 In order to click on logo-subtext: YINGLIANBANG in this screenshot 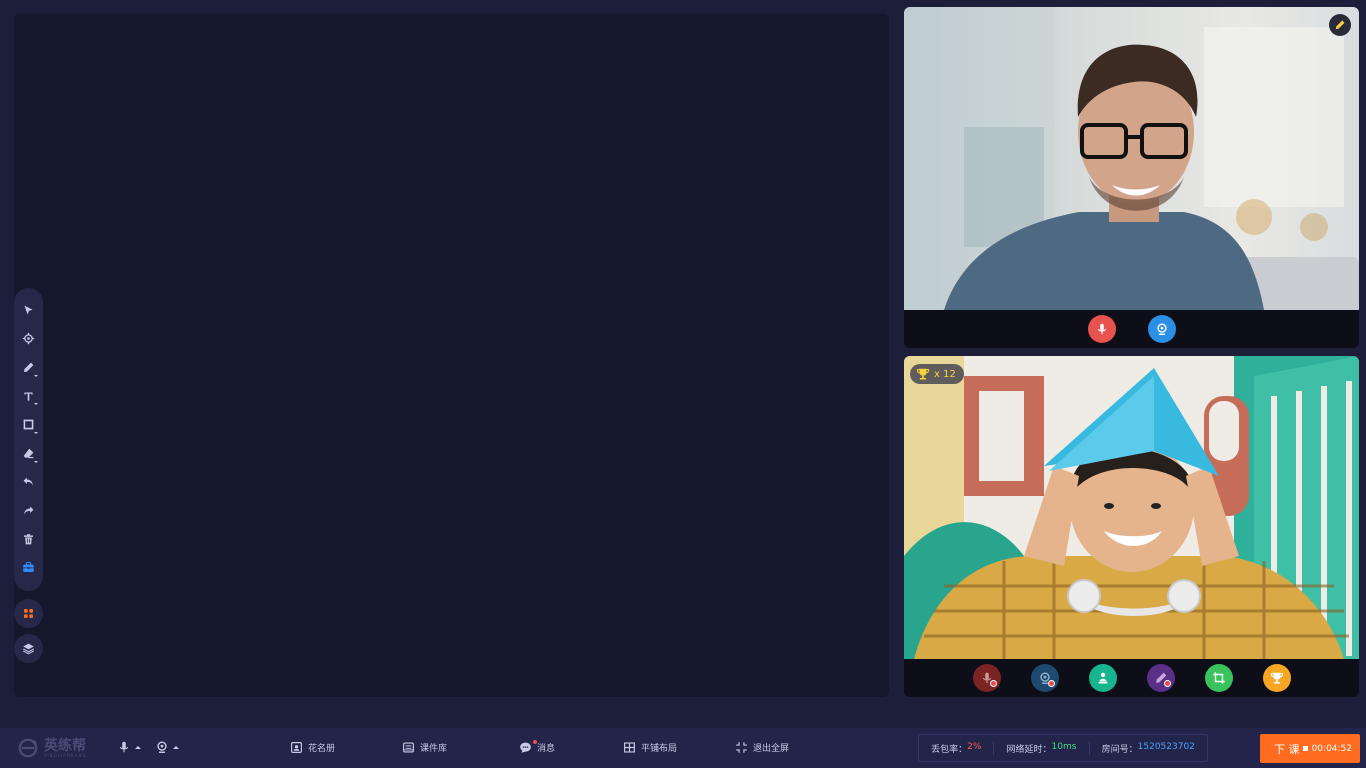, I will do `click(65, 755)`.